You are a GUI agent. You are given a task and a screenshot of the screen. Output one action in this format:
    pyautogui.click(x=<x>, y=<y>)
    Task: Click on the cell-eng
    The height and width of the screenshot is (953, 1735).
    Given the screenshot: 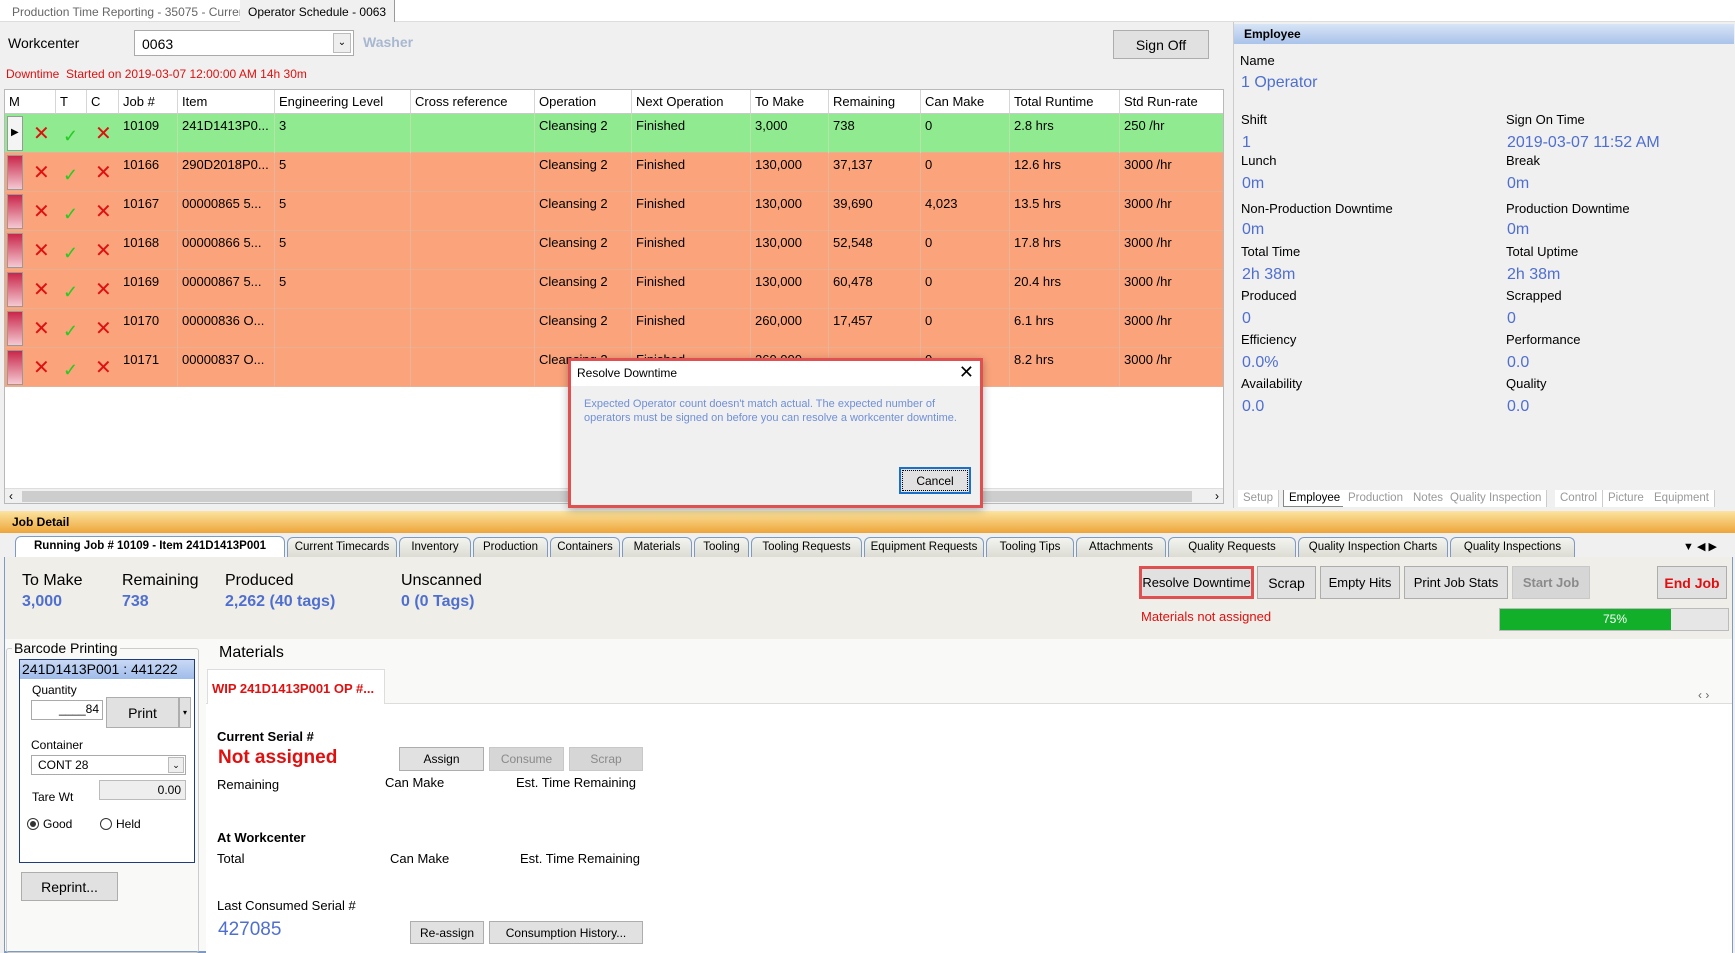 What is the action you would take?
    pyautogui.click(x=343, y=328)
    